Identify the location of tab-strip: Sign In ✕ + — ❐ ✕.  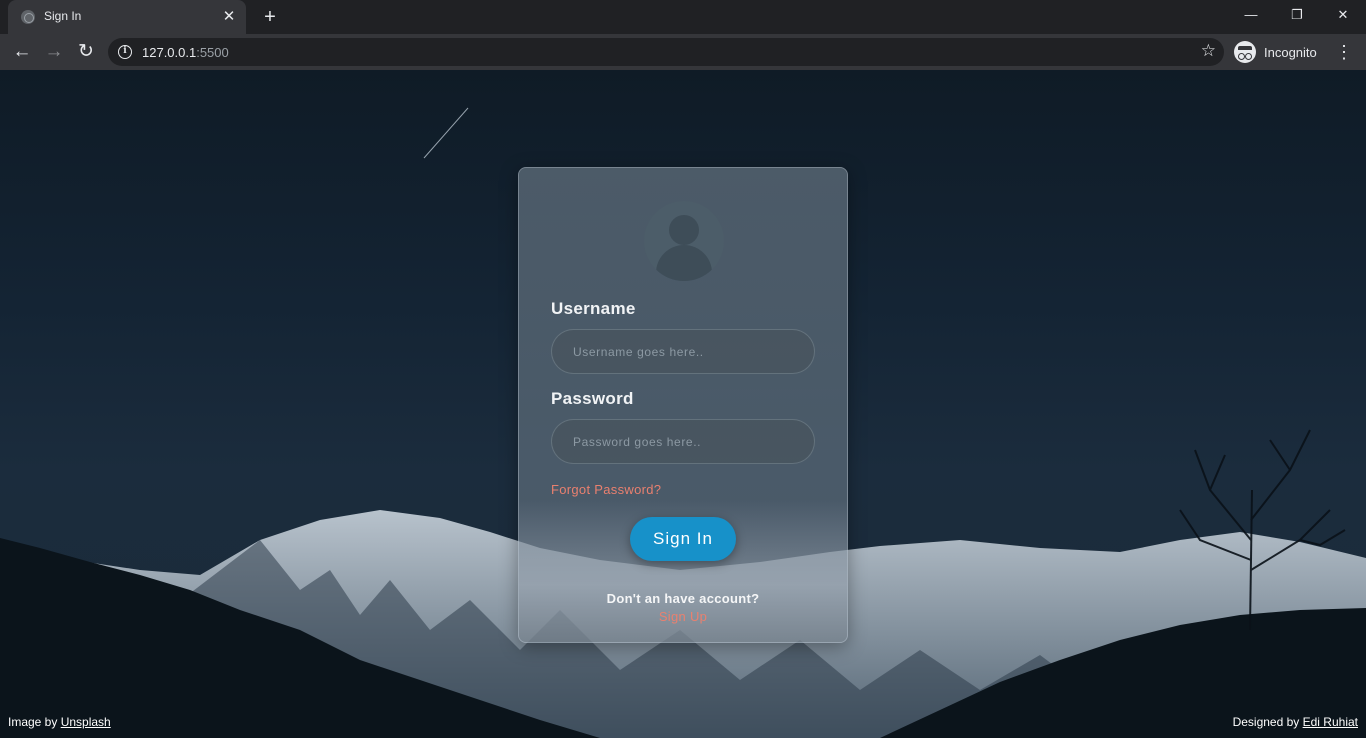
(683, 17).